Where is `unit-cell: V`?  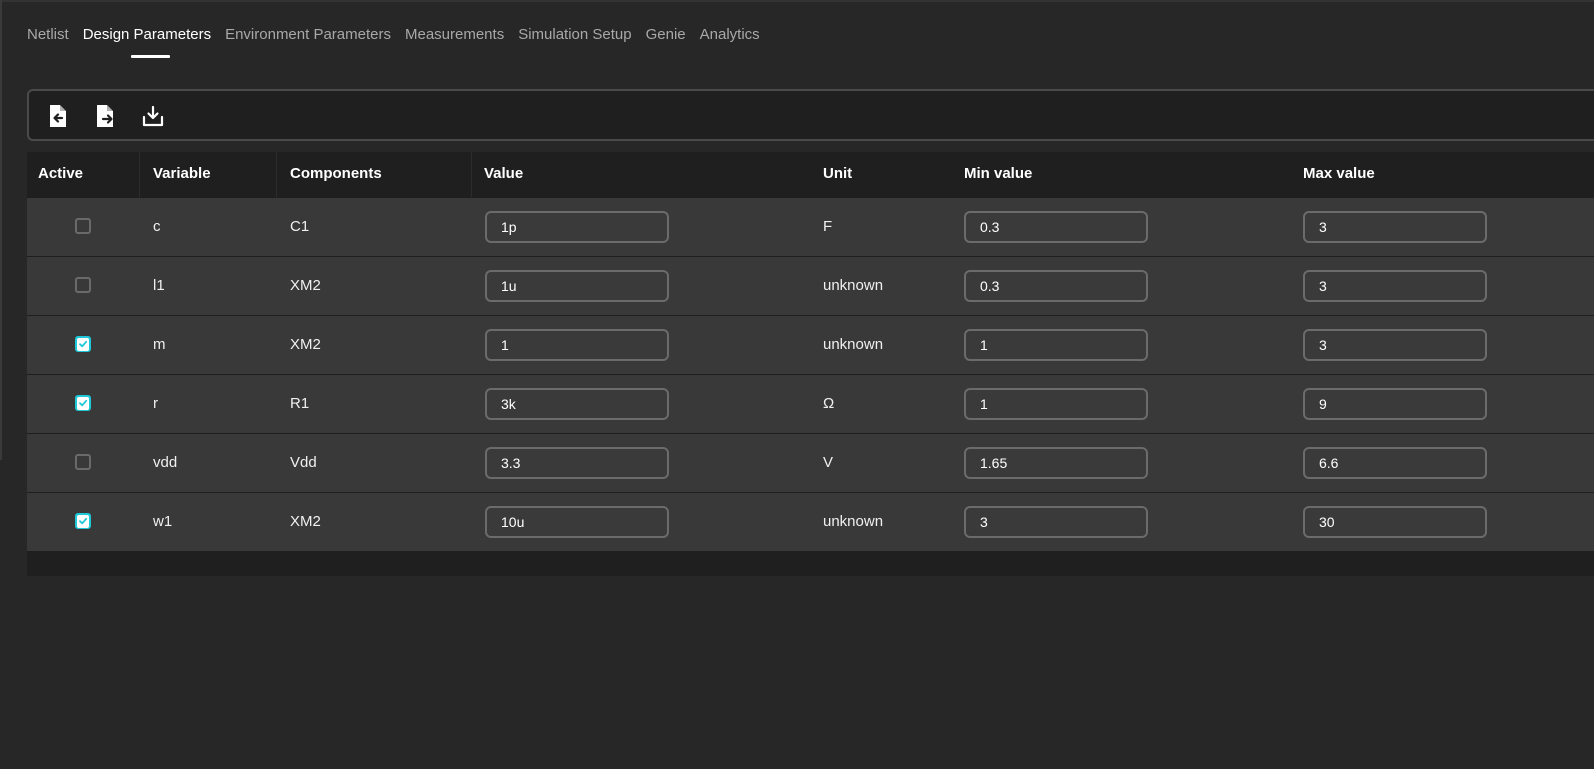 unit-cell: V is located at coordinates (828, 462).